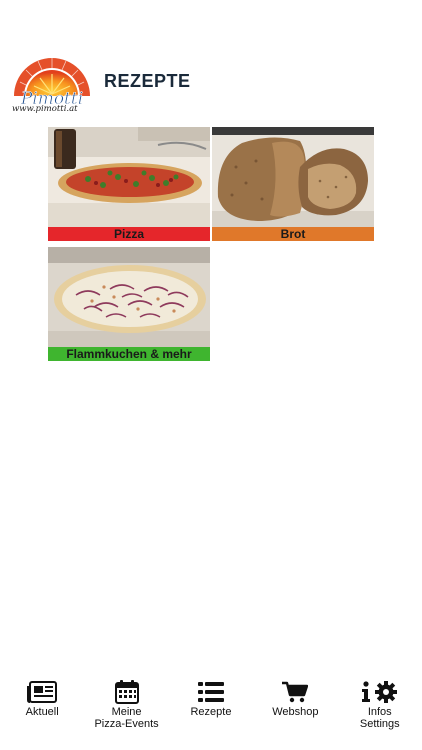 The height and width of the screenshot is (750, 422). Describe the element at coordinates (129, 177) in the screenshot. I see `pizza-photo` at that location.